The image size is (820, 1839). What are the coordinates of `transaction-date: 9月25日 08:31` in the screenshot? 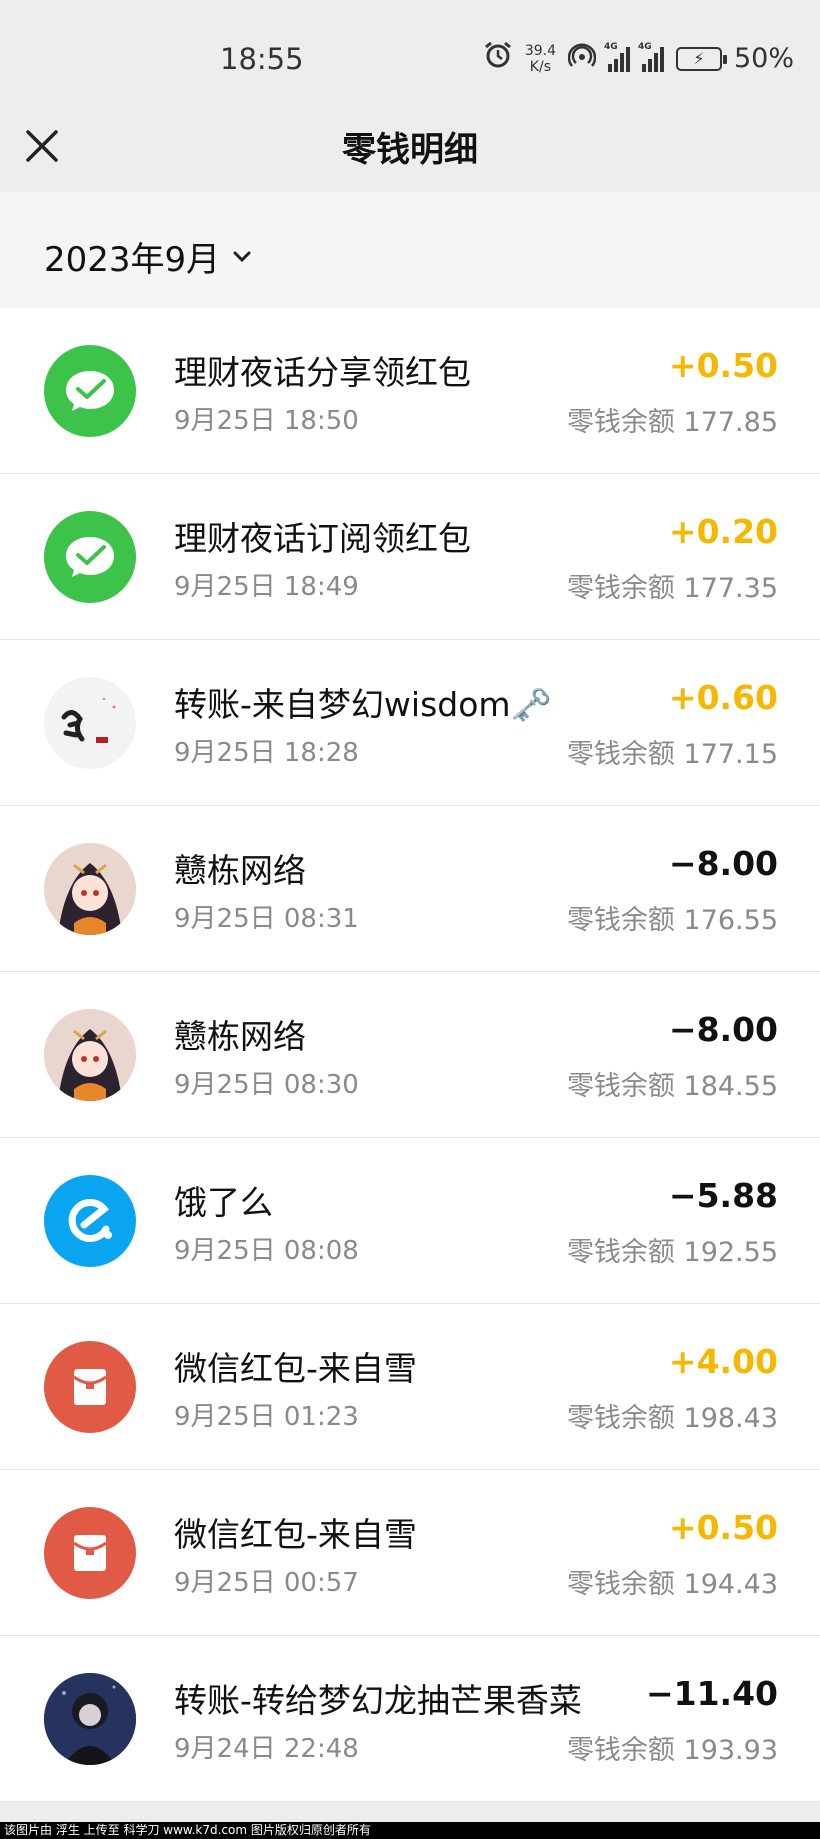 It's located at (266, 919).